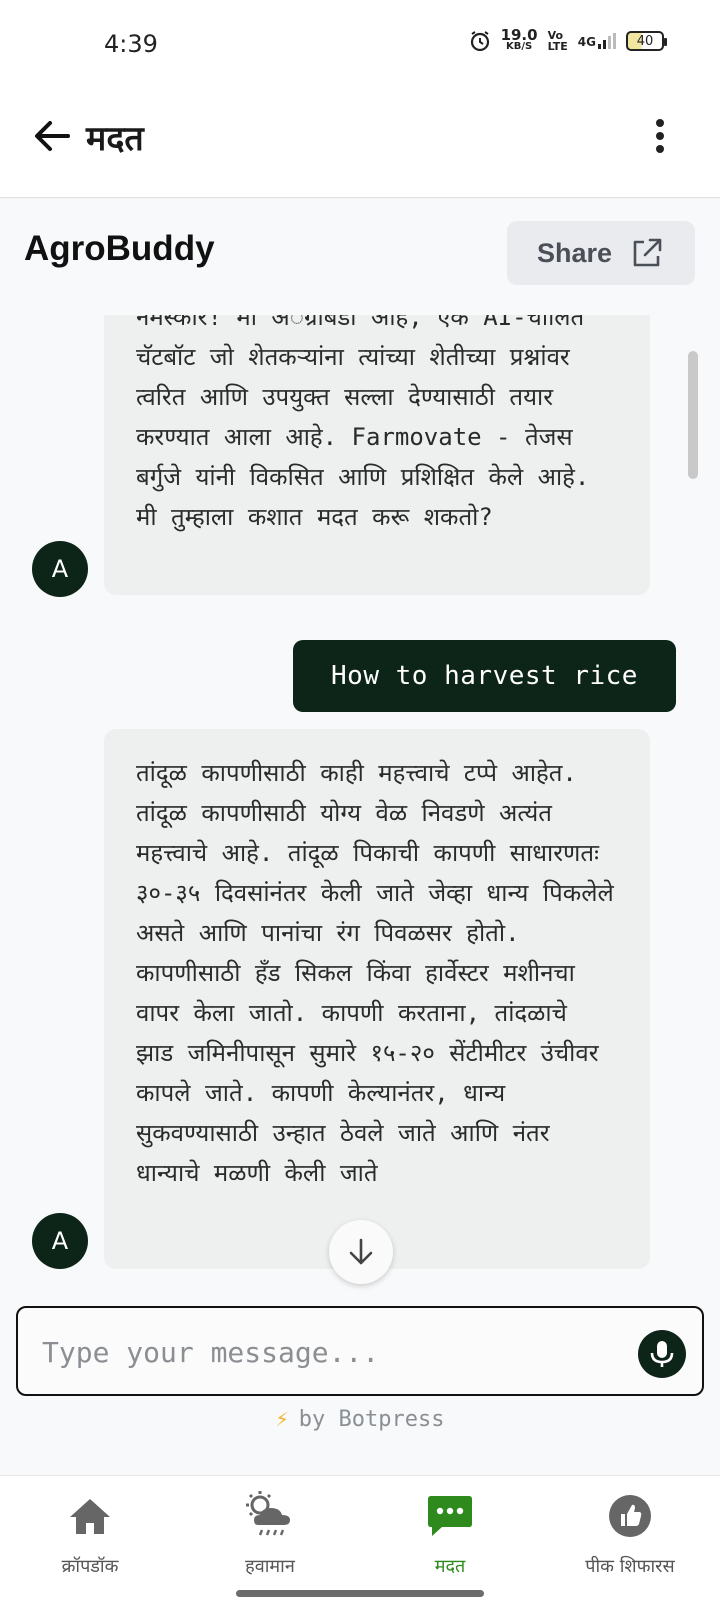  Describe the element at coordinates (630, 1516) in the screenshot. I see `thumbs-up-icon` at that location.